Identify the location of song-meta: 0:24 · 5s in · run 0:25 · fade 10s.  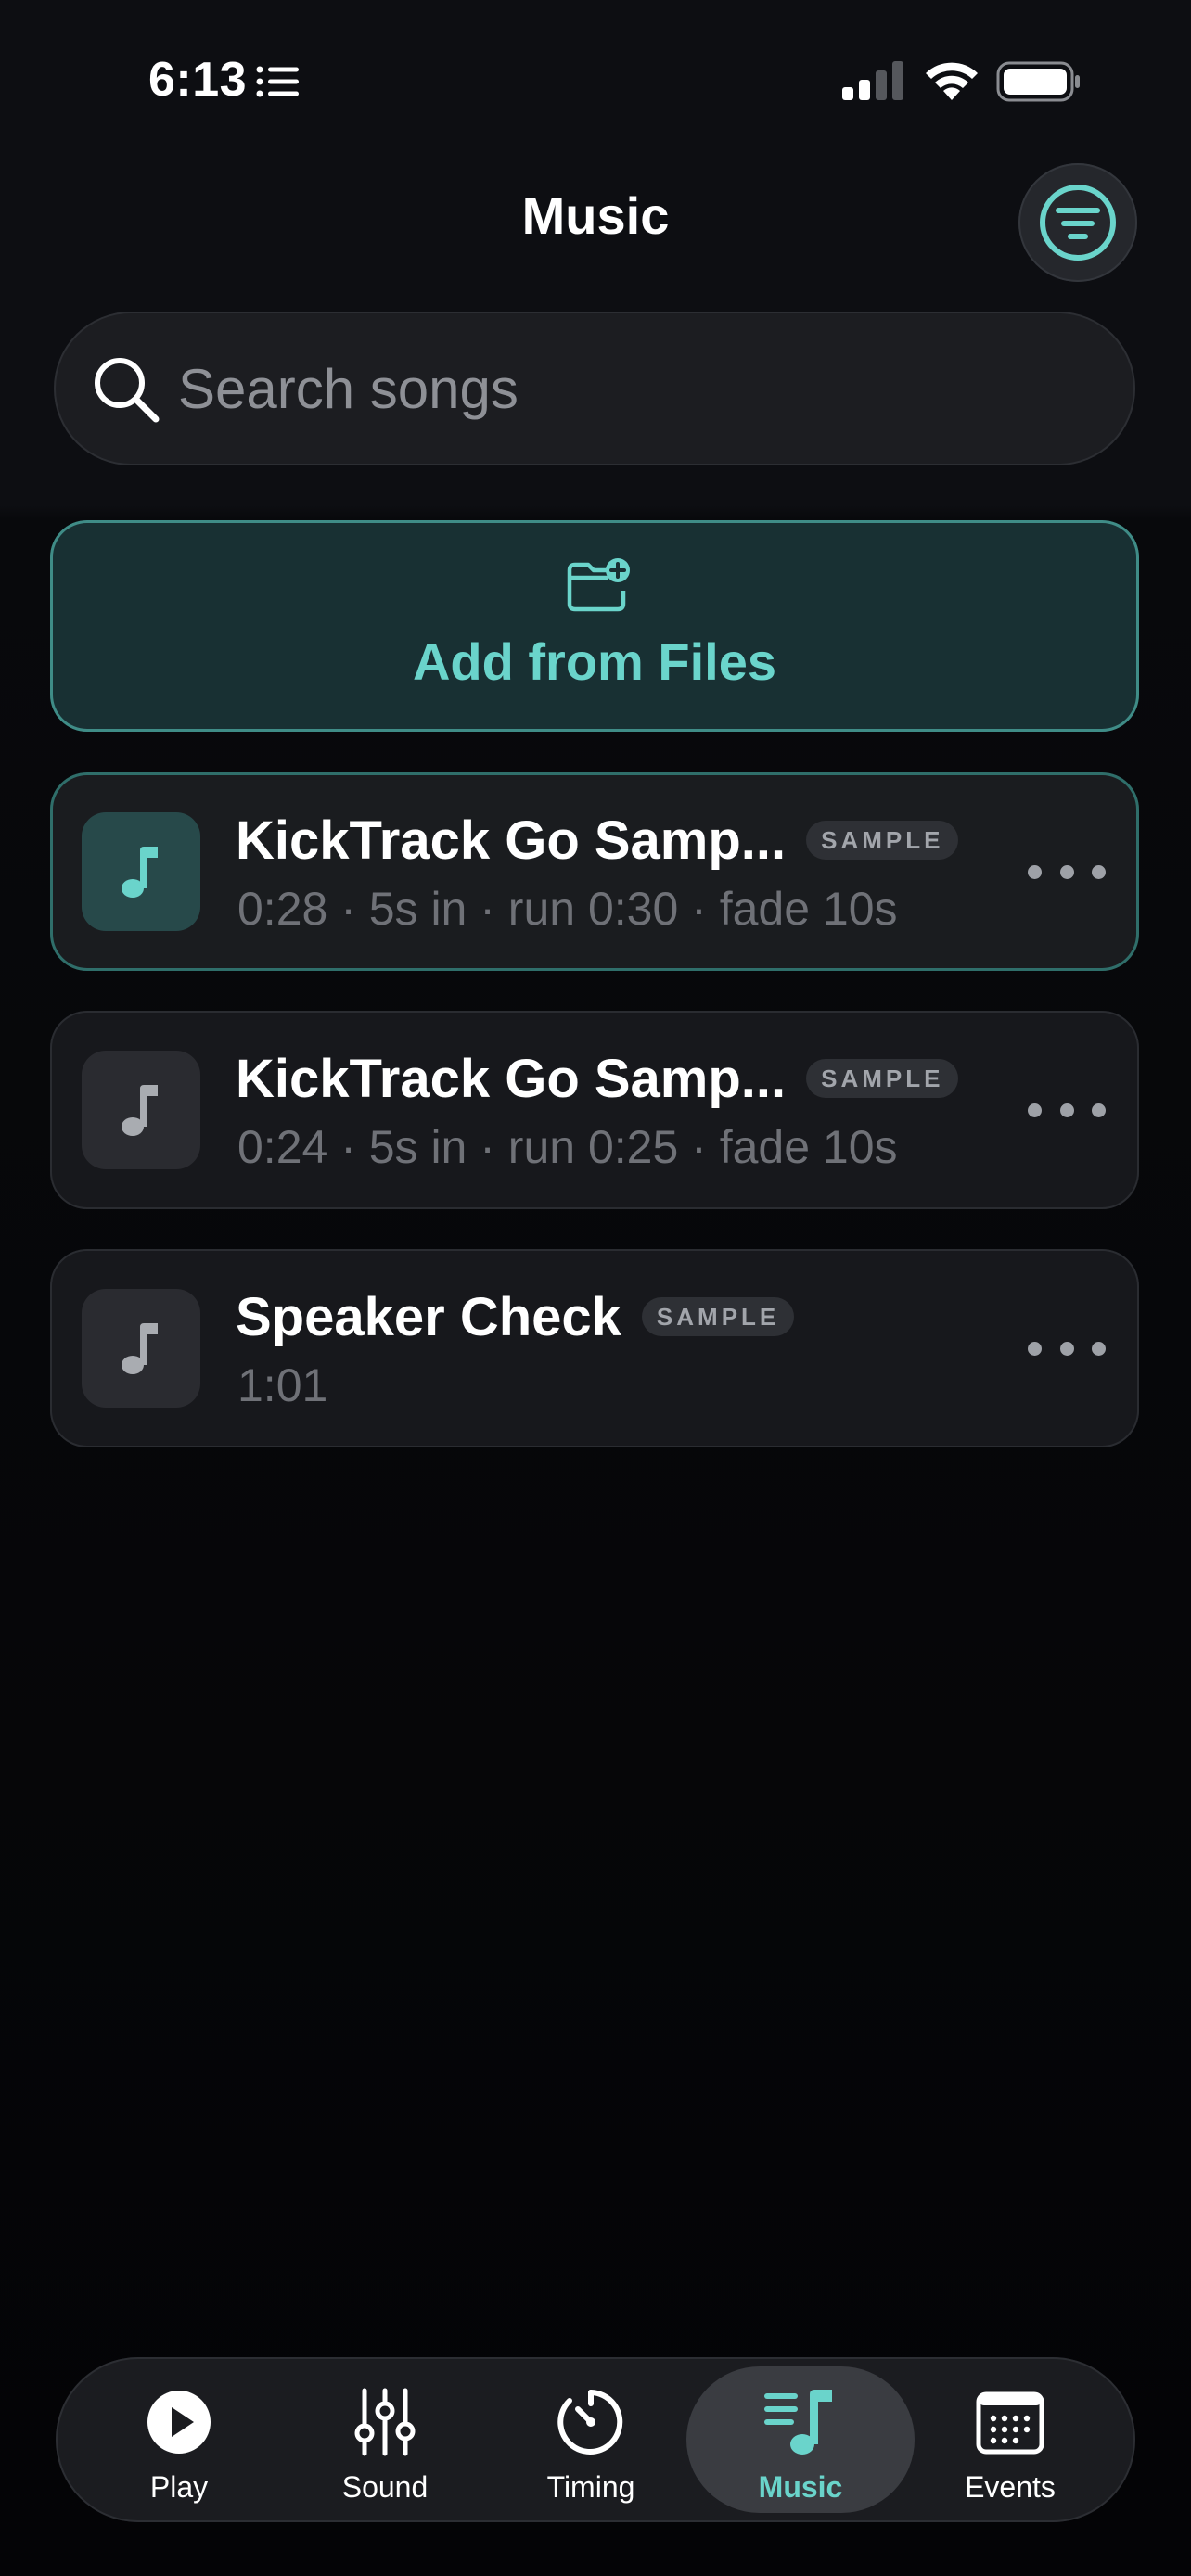
(567, 1147).